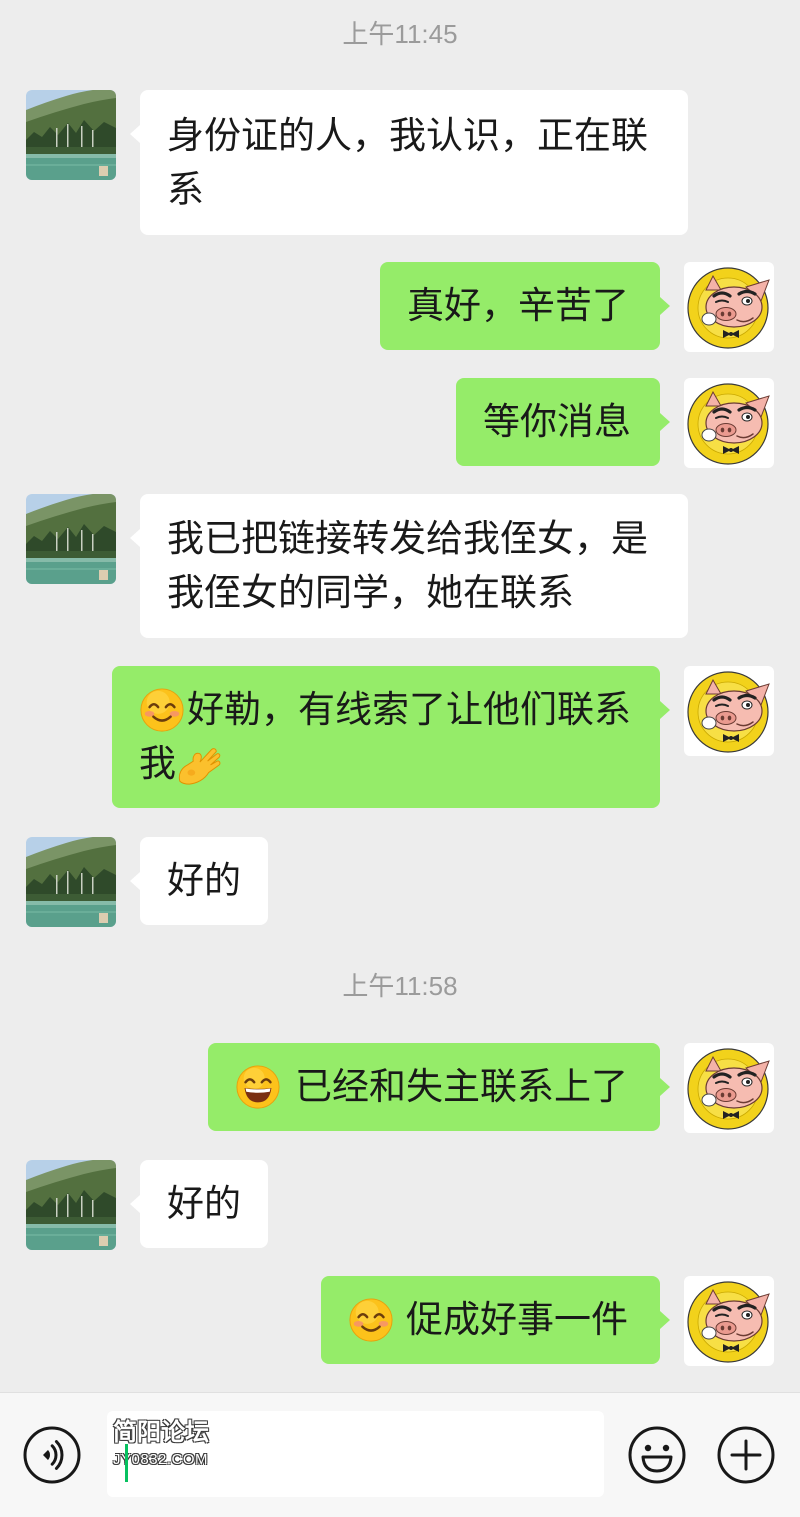 The height and width of the screenshot is (1517, 800). What do you see at coordinates (407, 135) in the screenshot?
I see `message-text: 身份证的人，我认识，正在联` at bounding box center [407, 135].